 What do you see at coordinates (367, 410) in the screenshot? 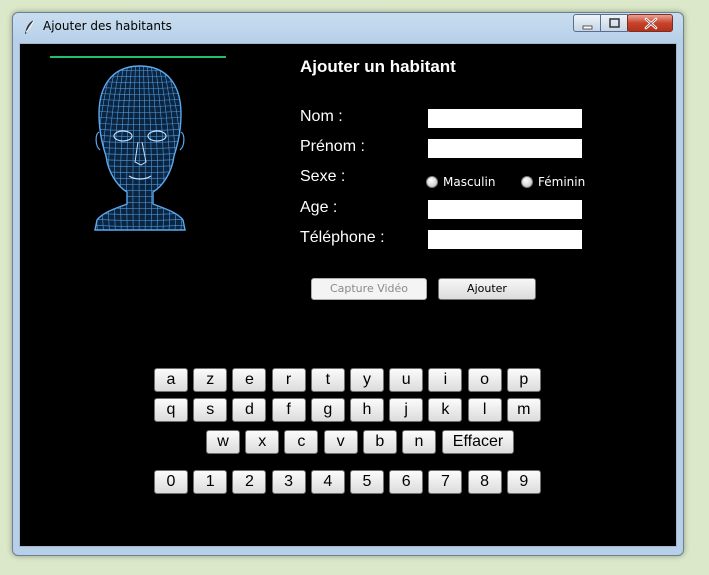
I see `key-h: h` at bounding box center [367, 410].